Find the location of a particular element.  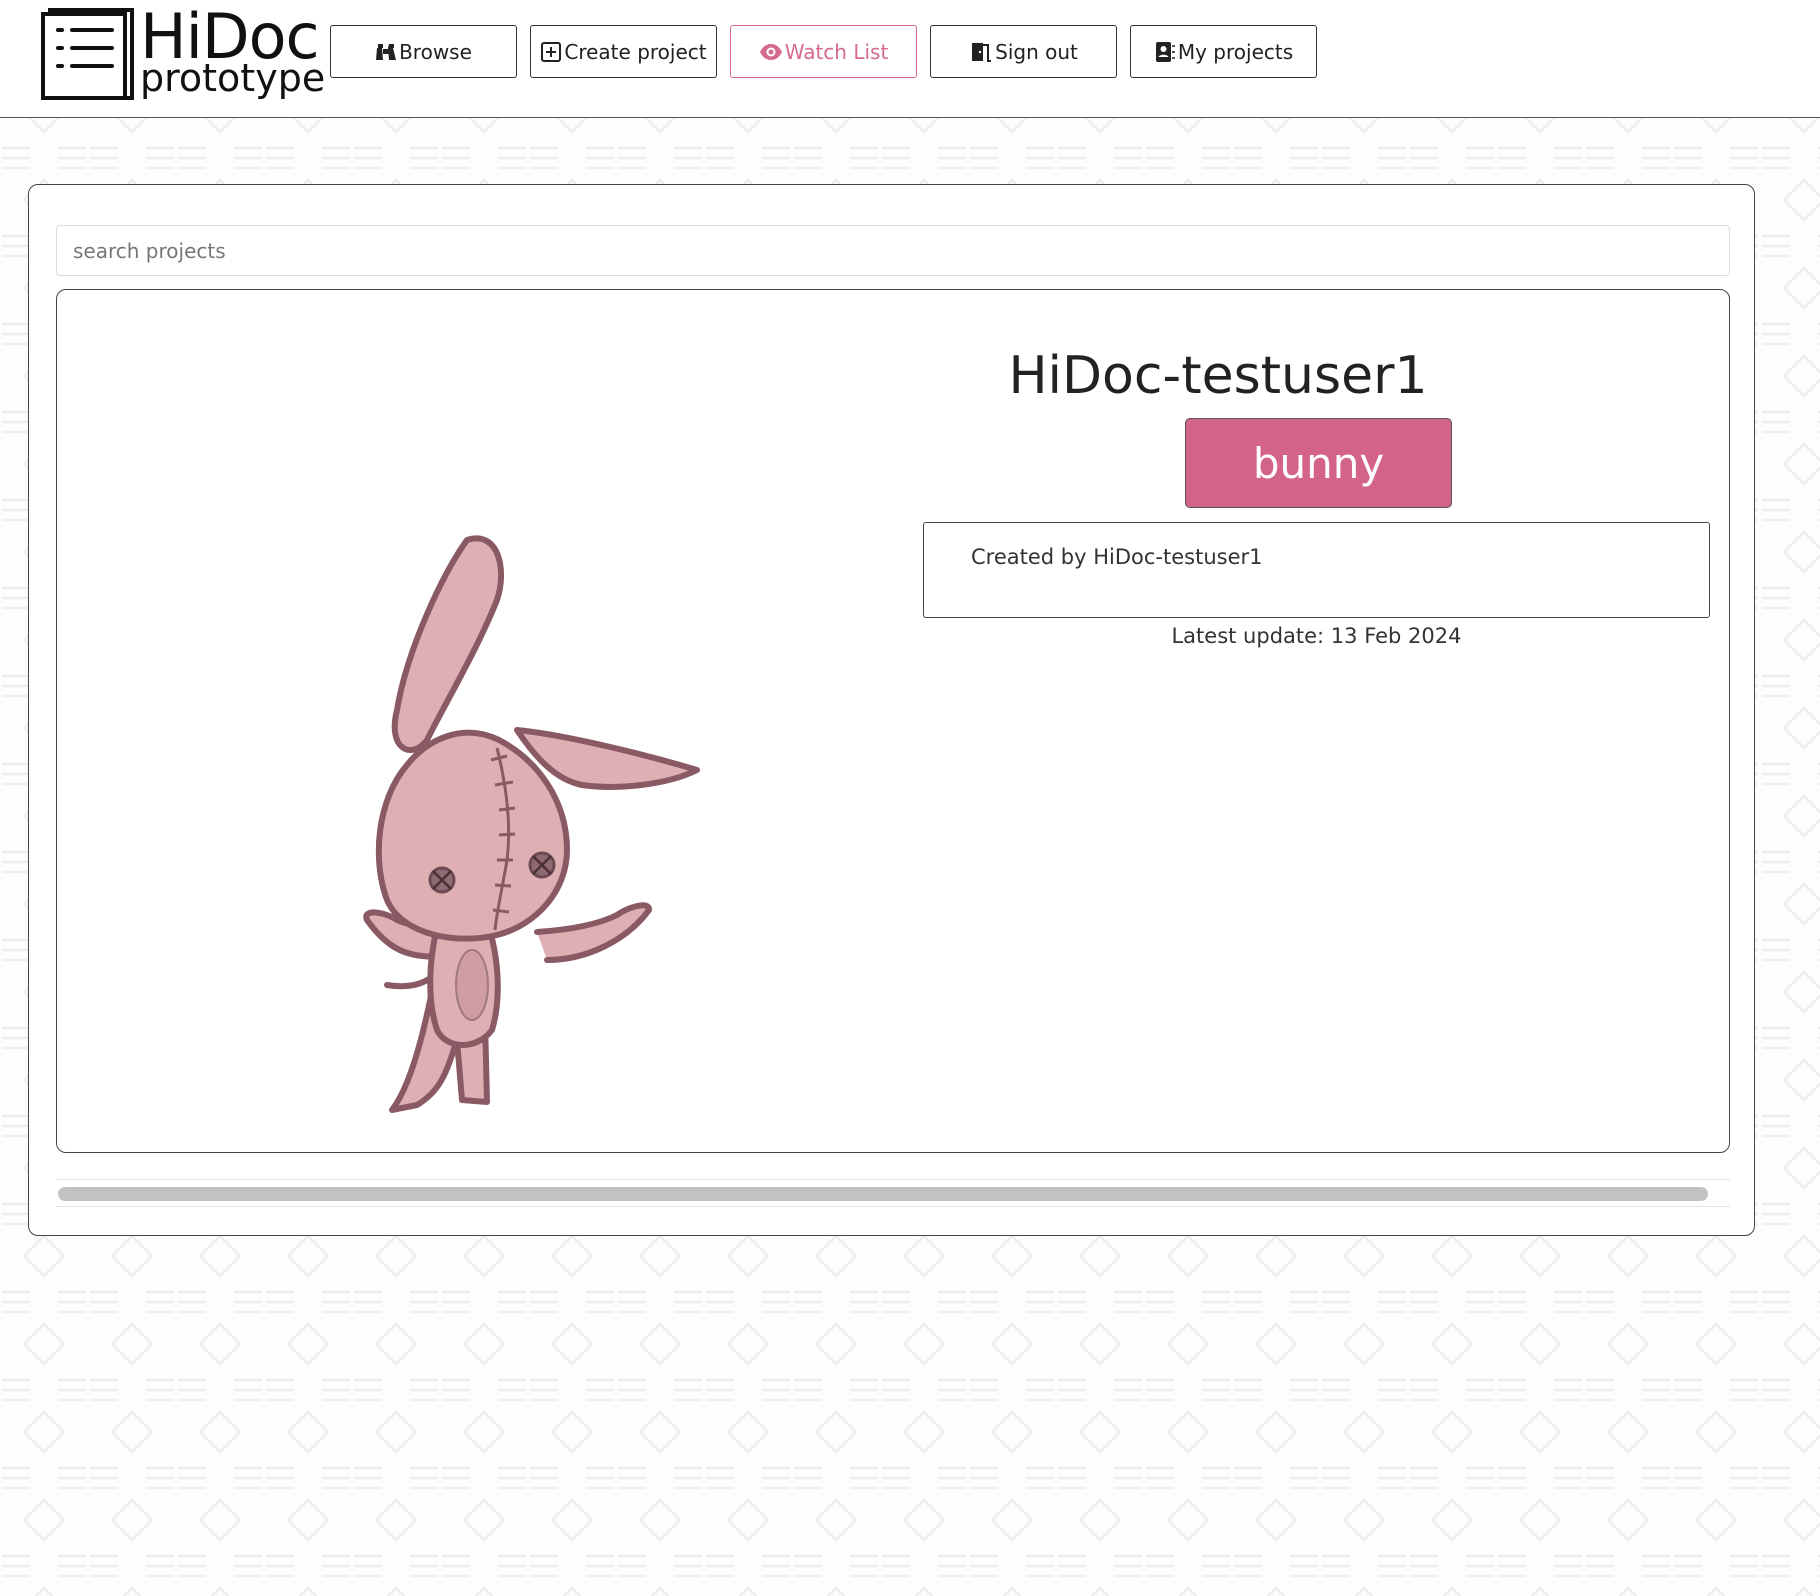

browse-button: Browse is located at coordinates (423, 51).